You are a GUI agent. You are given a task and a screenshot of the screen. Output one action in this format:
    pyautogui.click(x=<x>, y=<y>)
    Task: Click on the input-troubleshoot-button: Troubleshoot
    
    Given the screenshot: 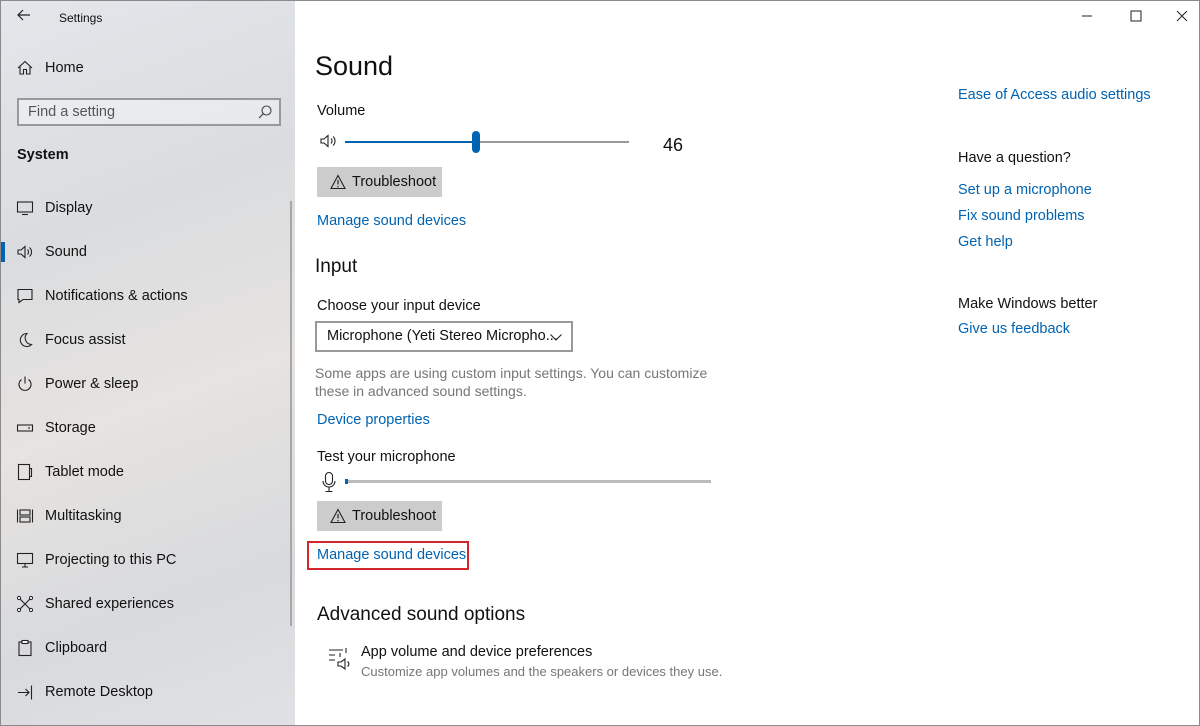 What is the action you would take?
    pyautogui.click(x=379, y=516)
    